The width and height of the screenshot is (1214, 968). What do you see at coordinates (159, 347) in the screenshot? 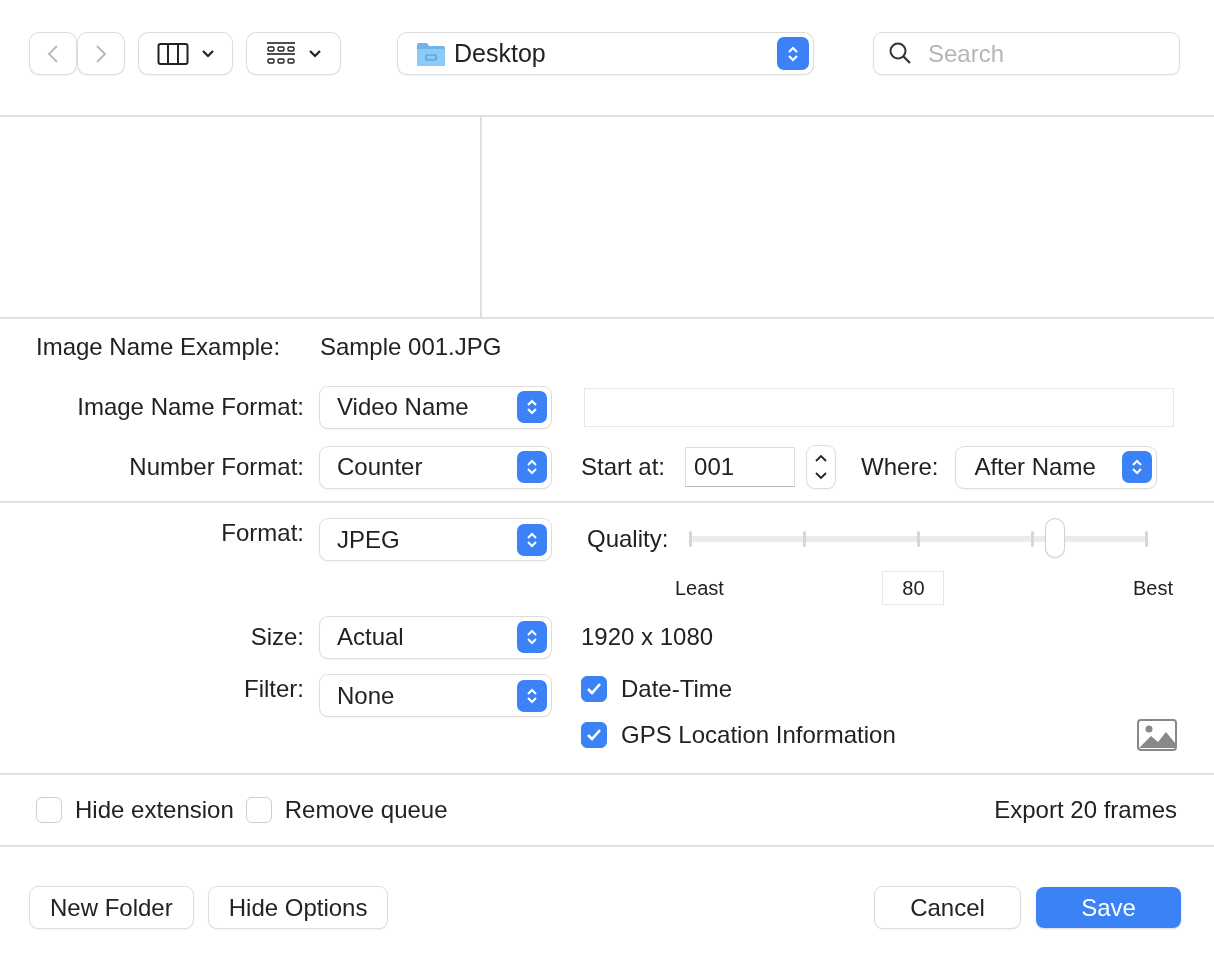
I see `field-label: Image Name Example:` at bounding box center [159, 347].